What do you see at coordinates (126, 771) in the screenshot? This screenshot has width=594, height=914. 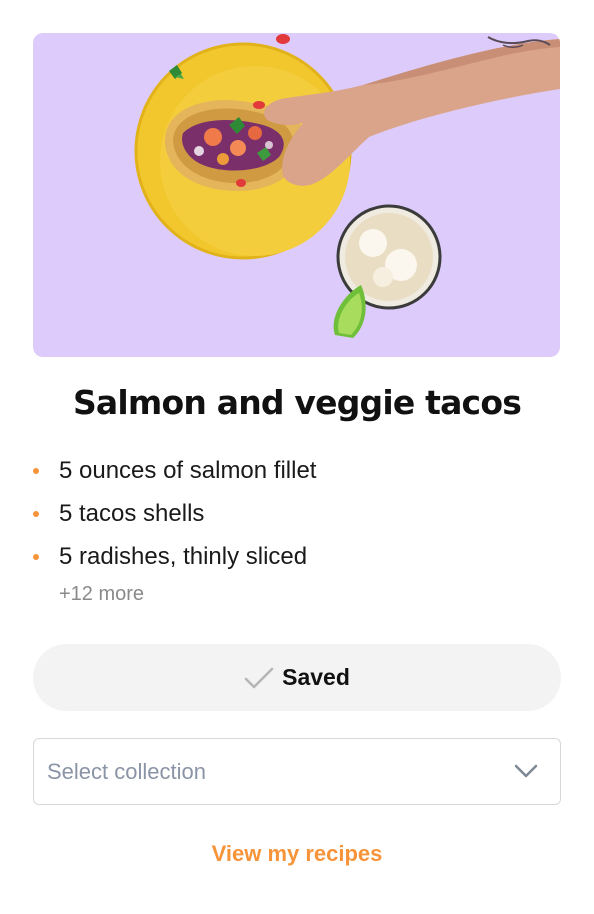 I see `collection-select-placeholder: Select collection` at bounding box center [126, 771].